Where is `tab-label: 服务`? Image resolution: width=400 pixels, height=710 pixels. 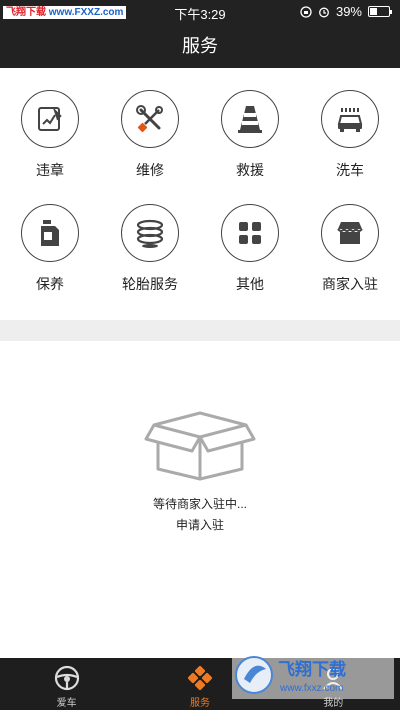
tab-label: 服务 is located at coordinates (199, 703).